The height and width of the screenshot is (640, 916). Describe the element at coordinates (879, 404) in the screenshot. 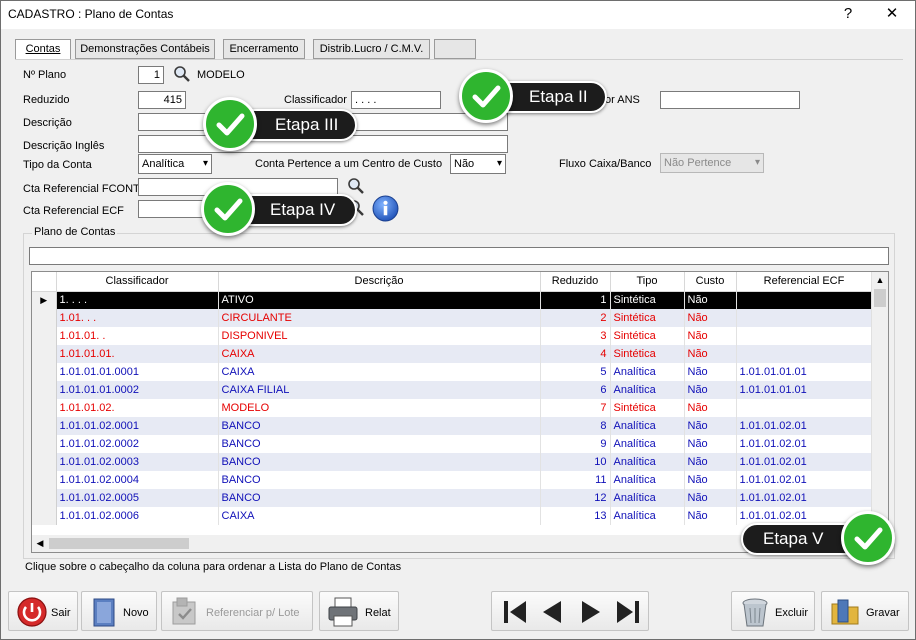

I see `vertical-scrollbar: ▲` at that location.